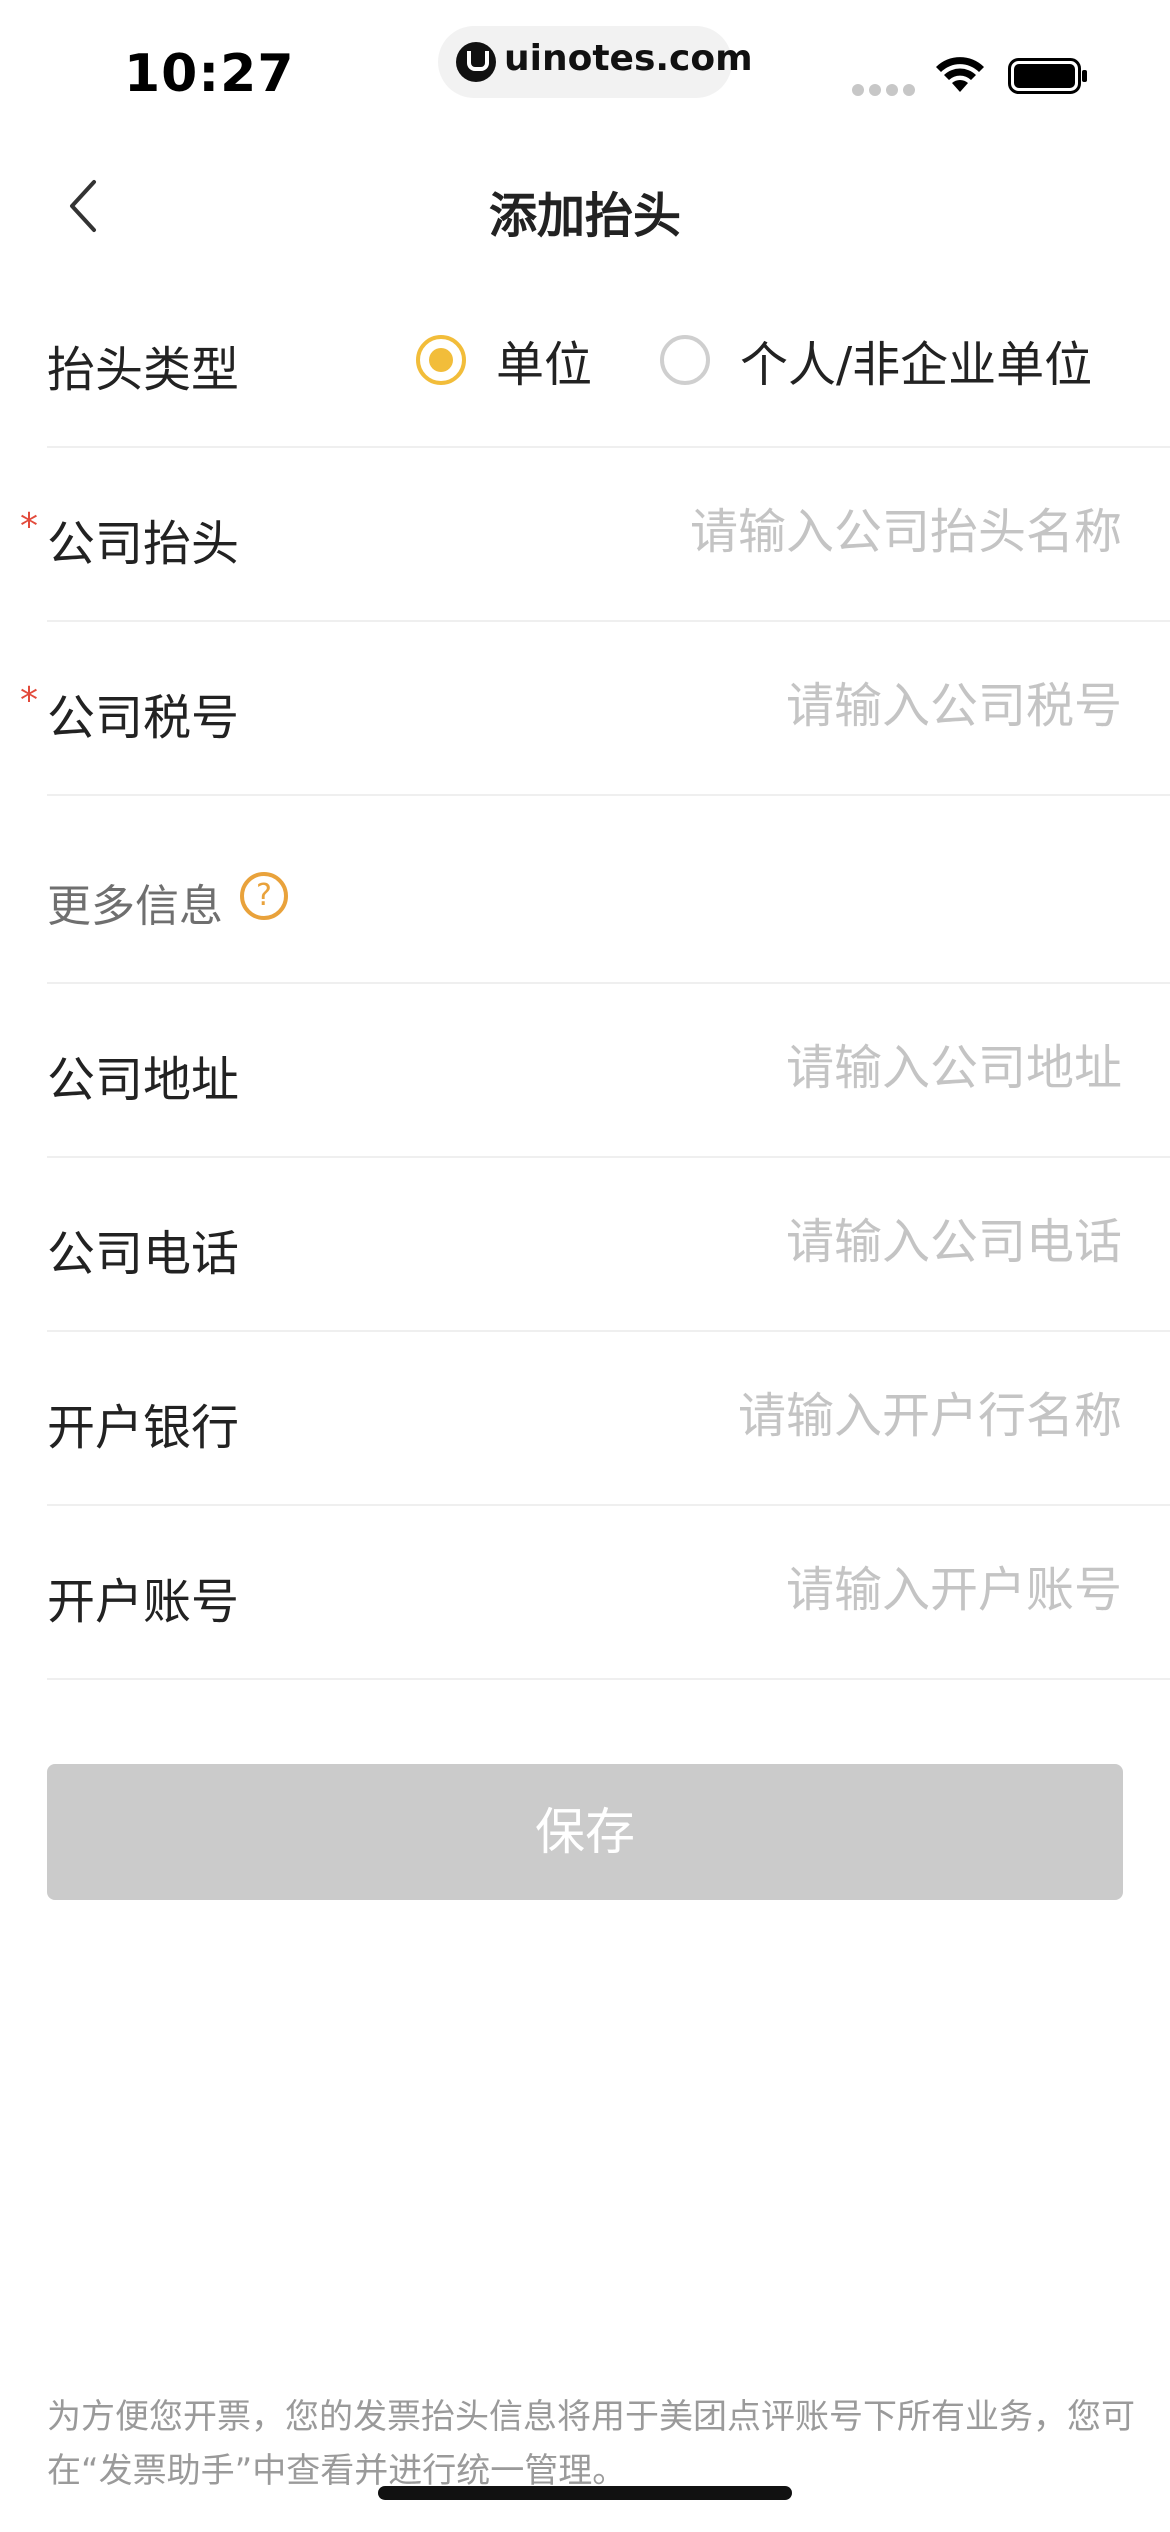 The height and width of the screenshot is (2532, 1170). I want to click on bank-label: 开户银行, so click(143, 1428).